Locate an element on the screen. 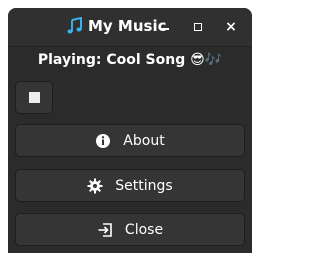  settings-button: Settings is located at coordinates (130, 185).